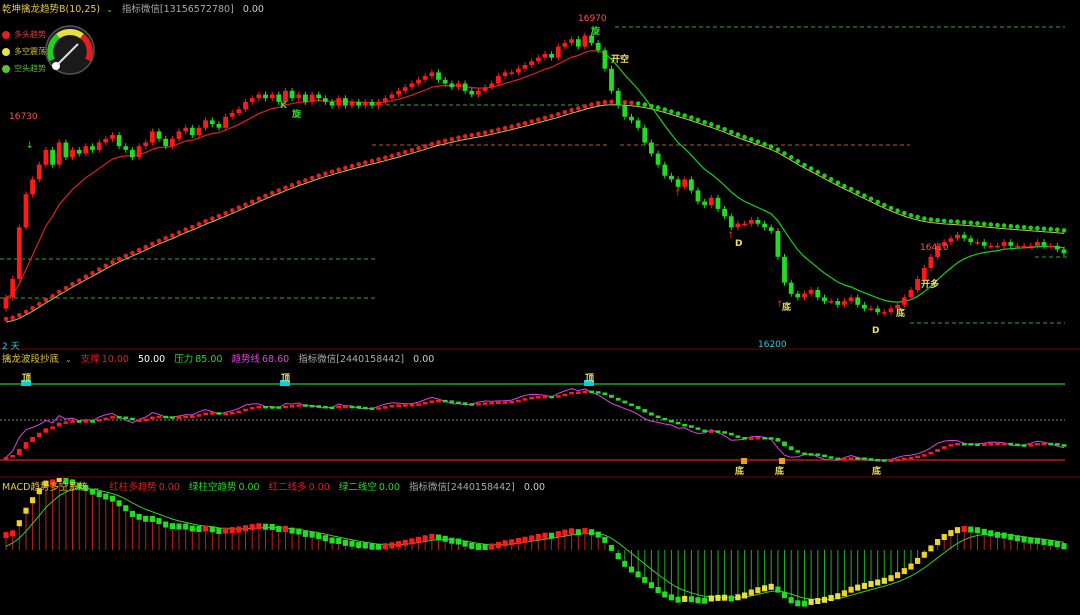  Describe the element at coordinates (592, 19) in the screenshot. I see `label-high: 16970` at that location.